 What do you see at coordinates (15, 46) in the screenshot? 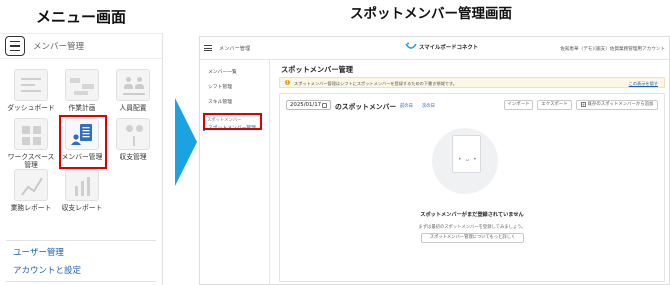
I see `hamburger-menu-icon` at bounding box center [15, 46].